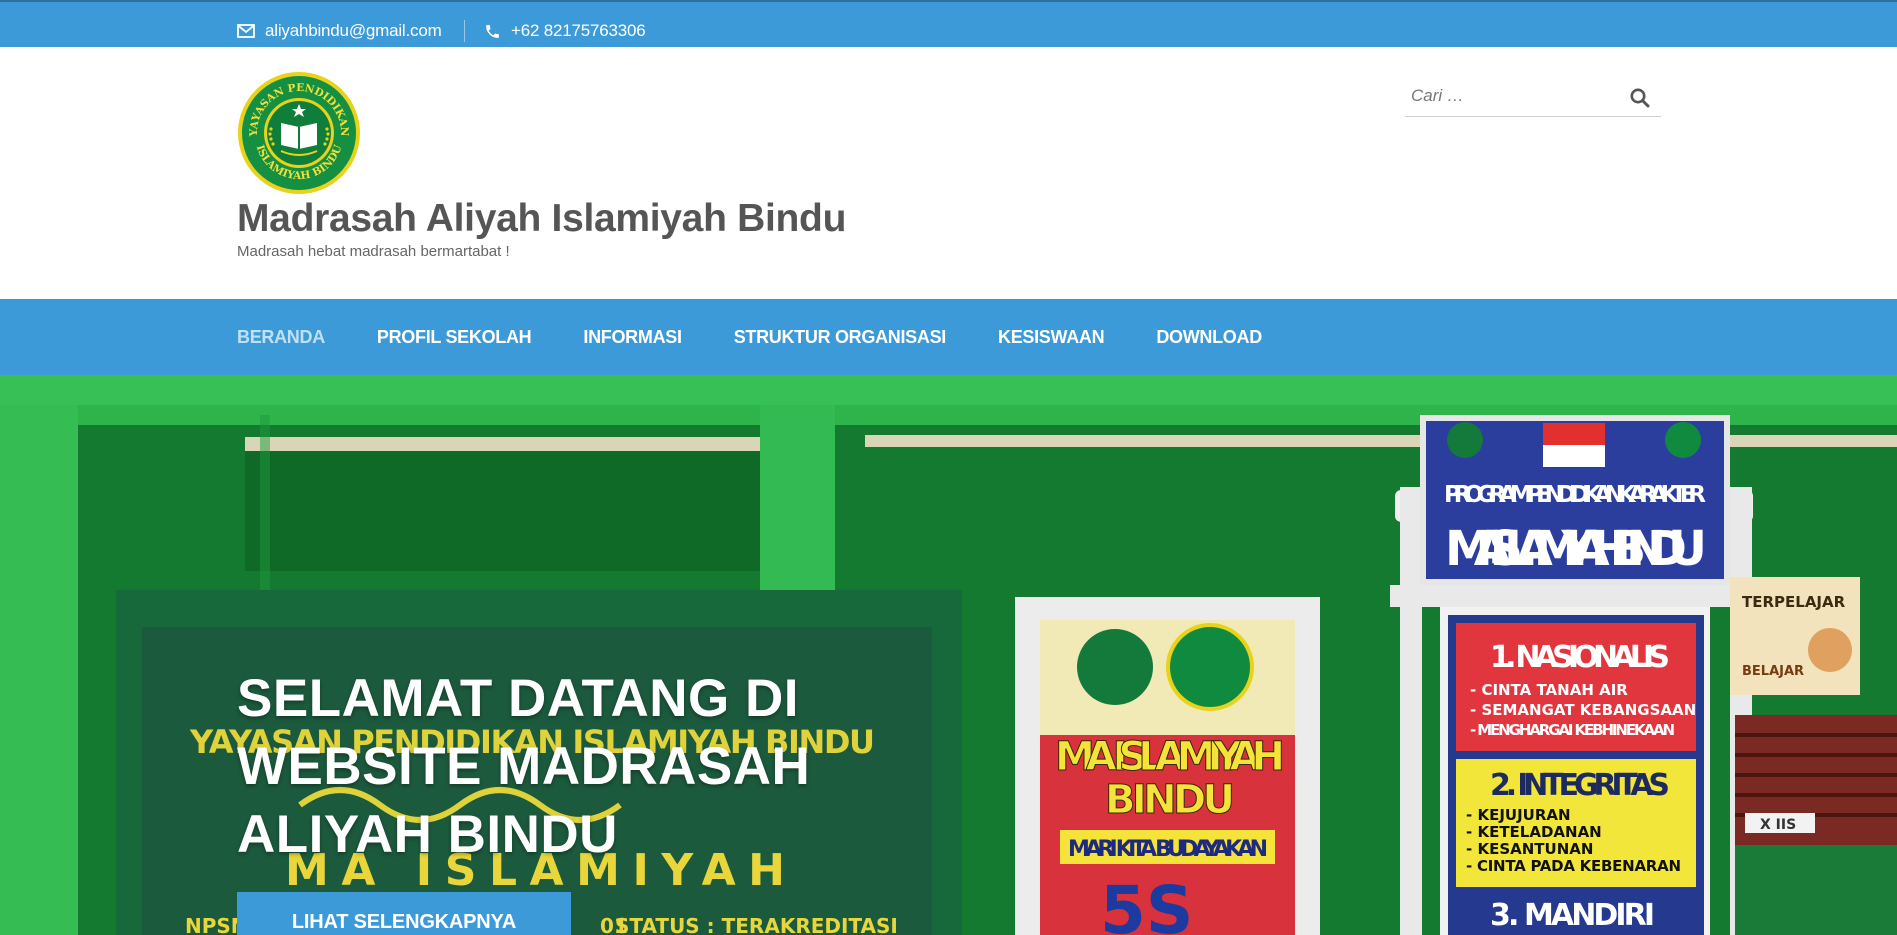 Image resolution: width=1897 pixels, height=935 pixels. What do you see at coordinates (464, 31) in the screenshot?
I see `contact-divider` at bounding box center [464, 31].